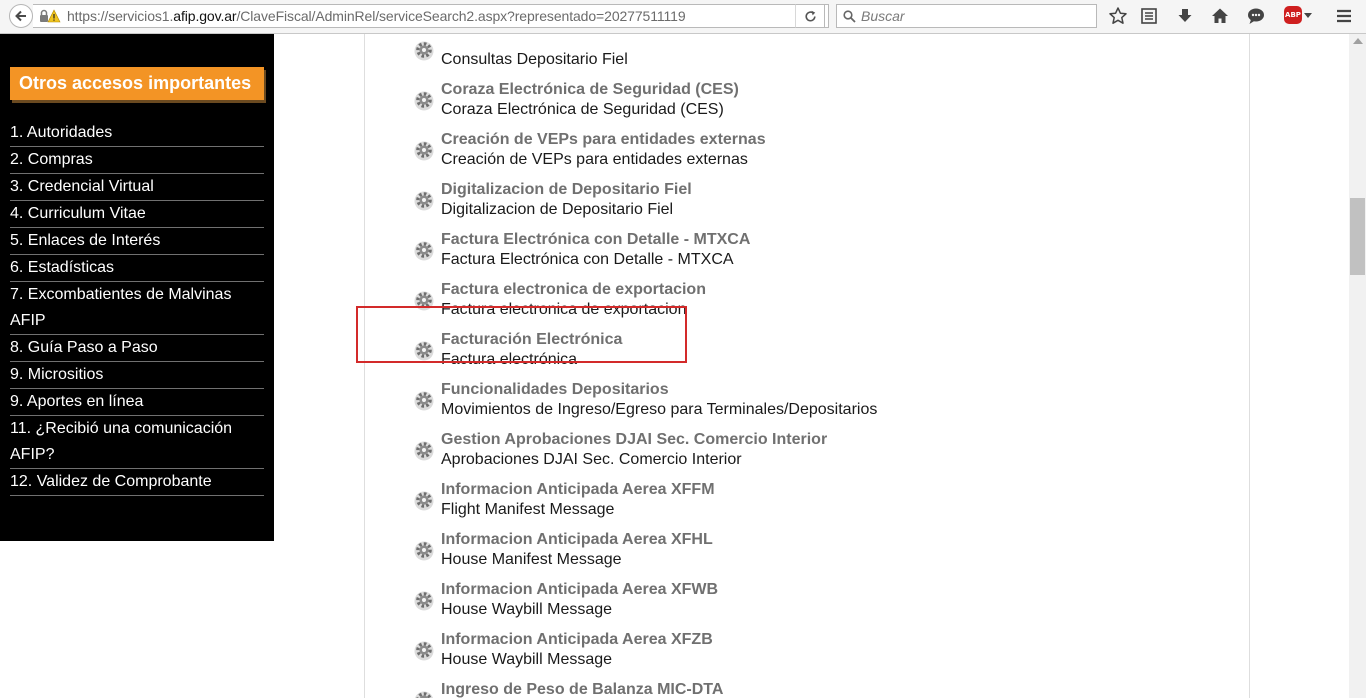 Image resolution: width=1366 pixels, height=698 pixels. I want to click on service-item: Consultas Depositario Fiel, so click(805, 57).